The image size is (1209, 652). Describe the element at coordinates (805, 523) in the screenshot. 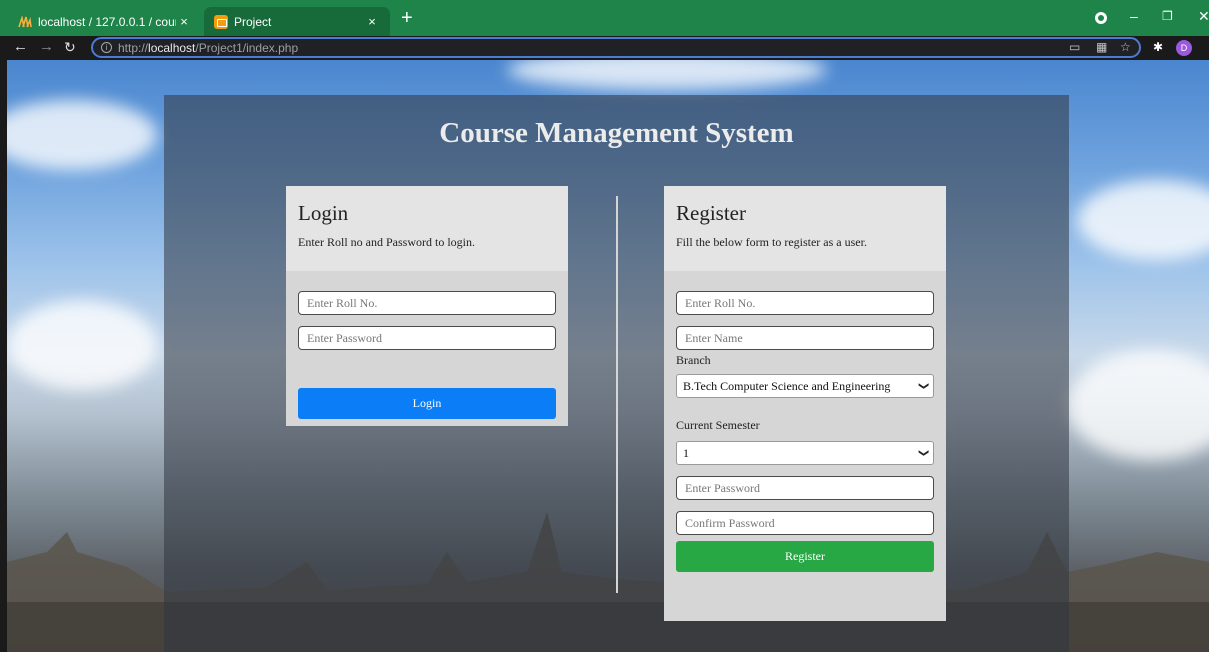

I see `register-confirm-password-input` at that location.